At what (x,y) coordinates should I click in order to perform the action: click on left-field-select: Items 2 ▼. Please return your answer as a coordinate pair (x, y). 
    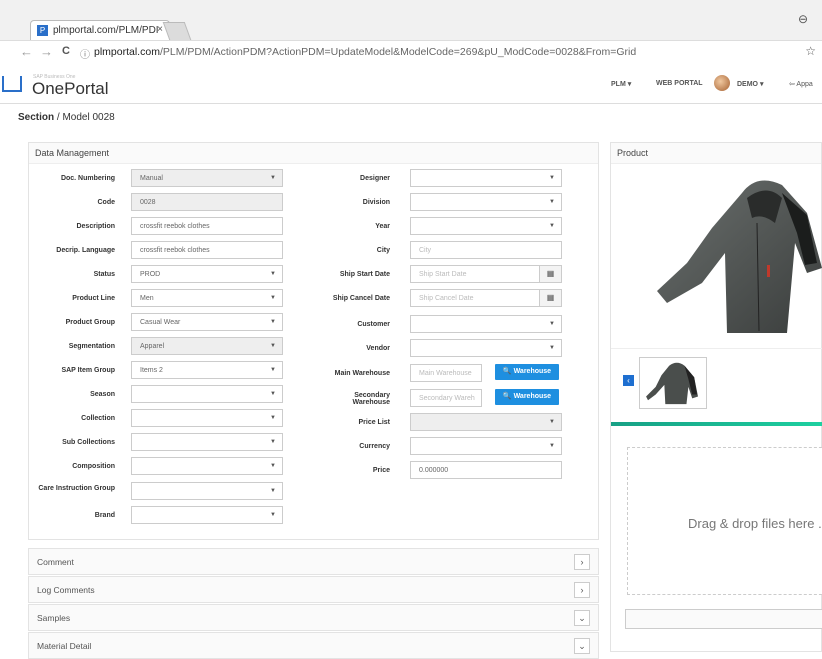
    Looking at the image, I should click on (207, 370).